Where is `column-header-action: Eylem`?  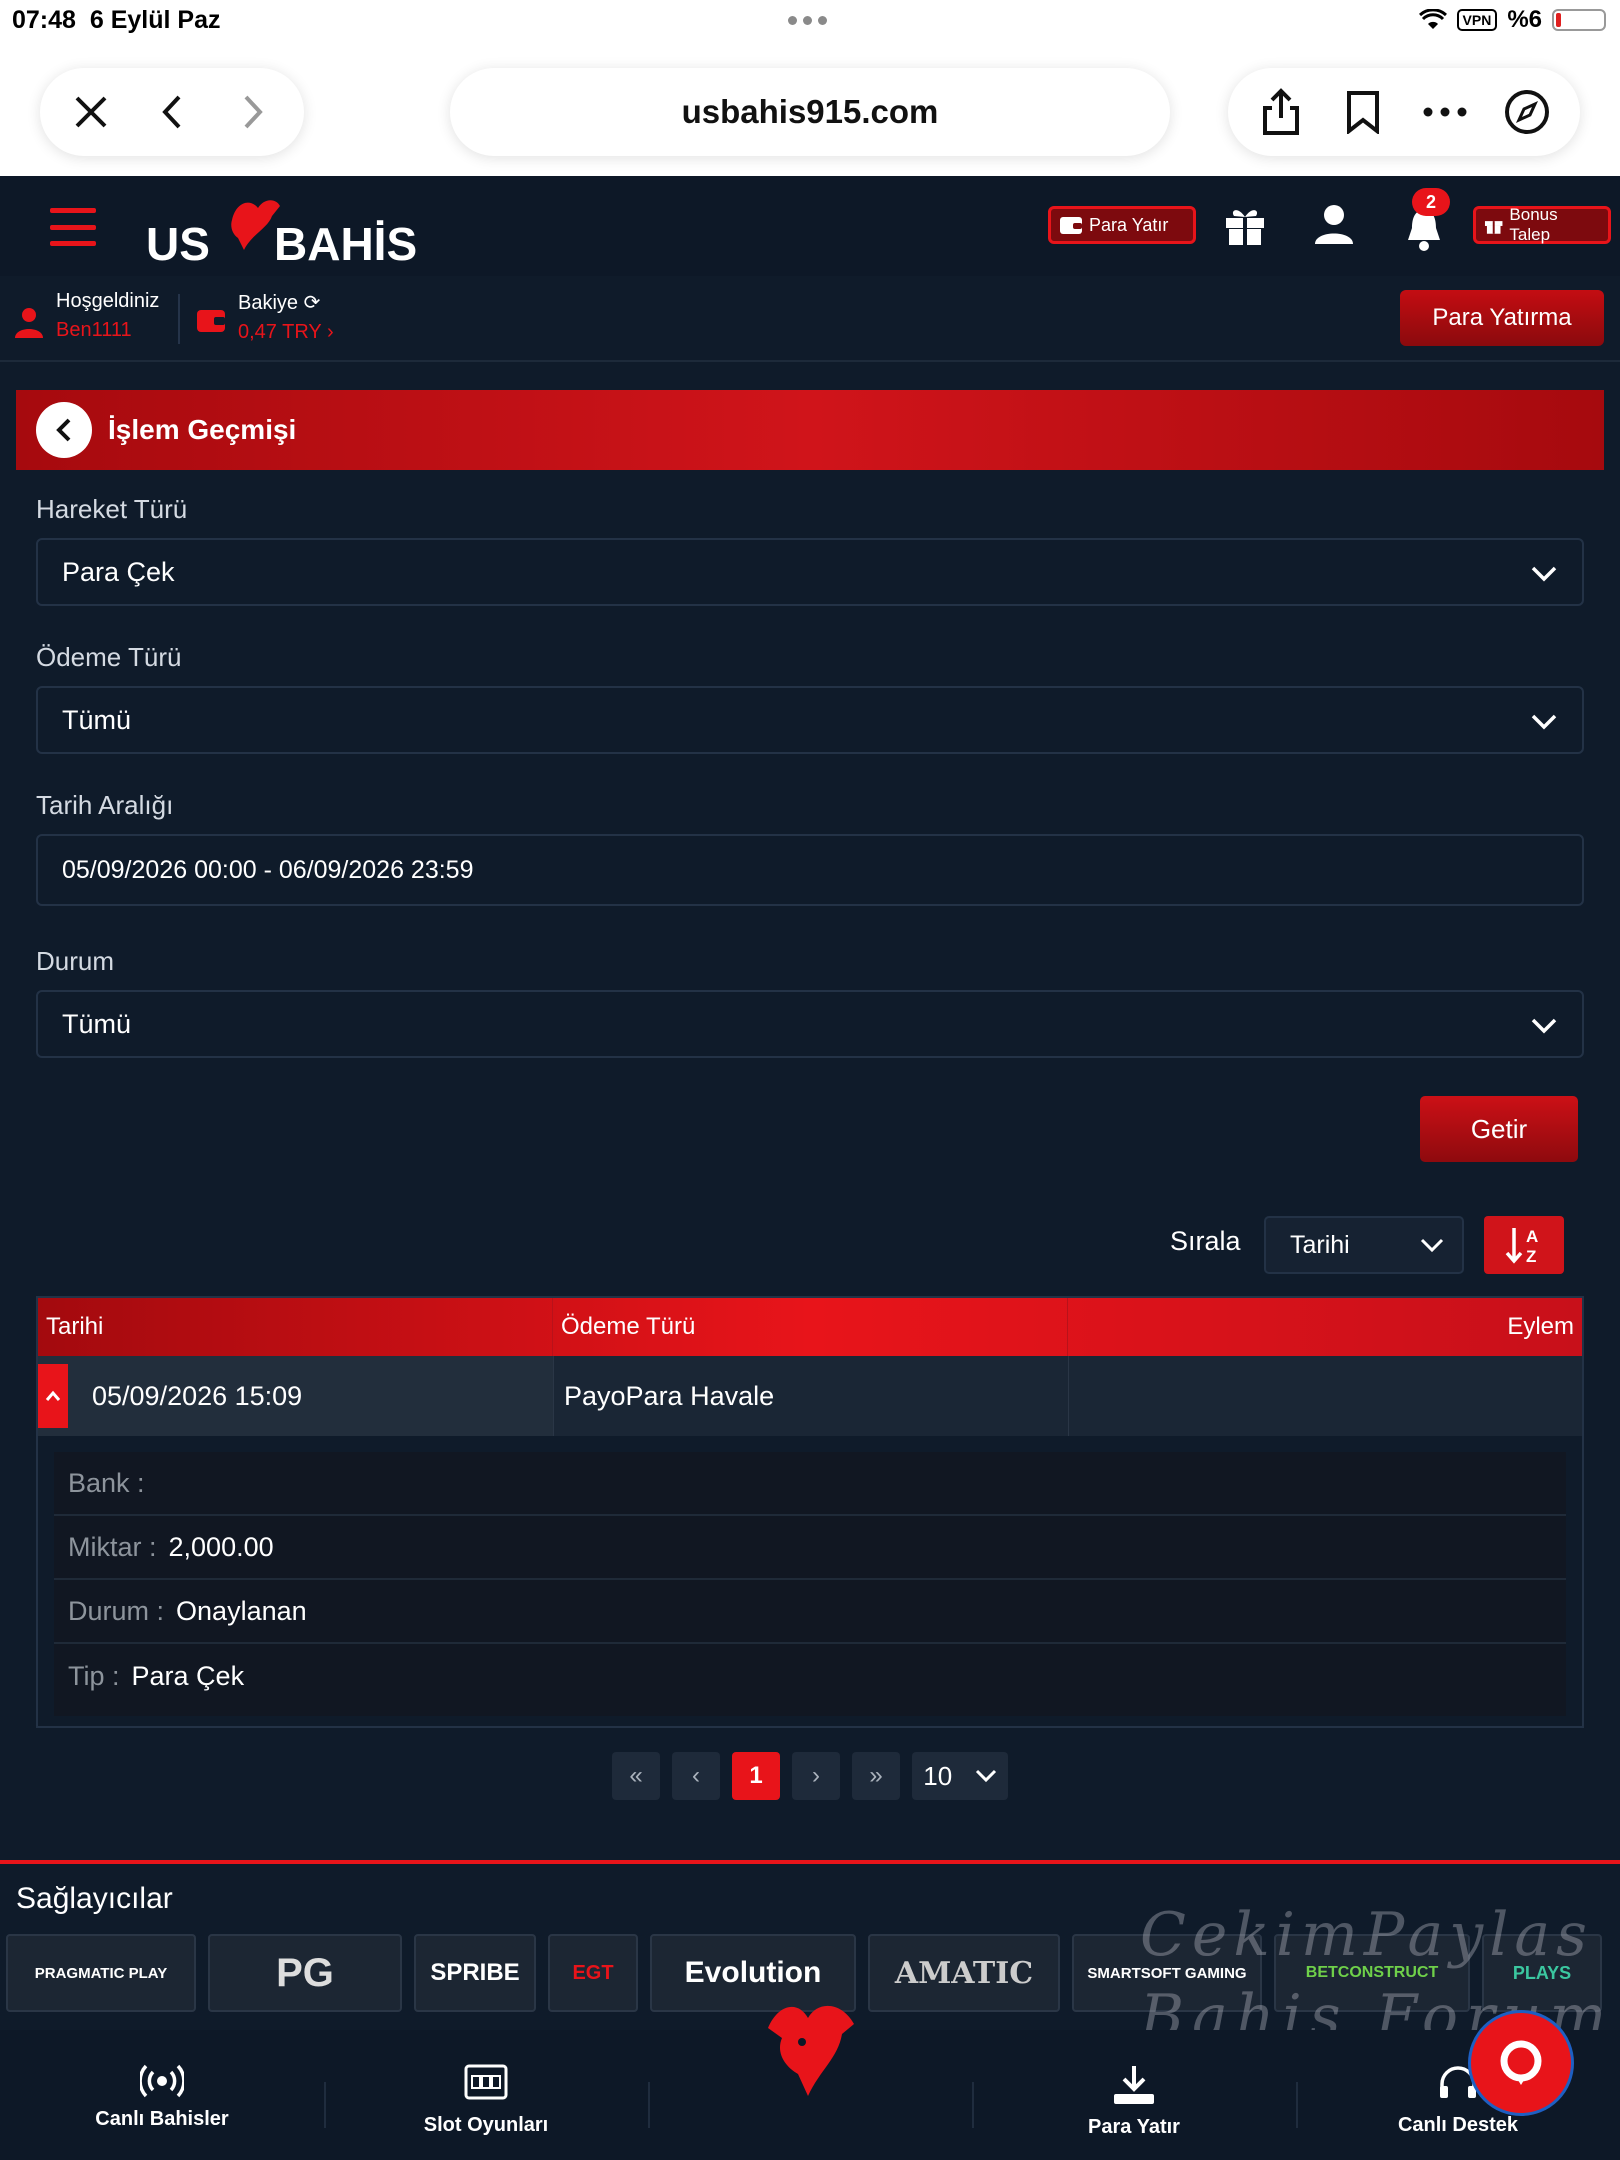
column-header-action: Eylem is located at coordinates (1540, 1326).